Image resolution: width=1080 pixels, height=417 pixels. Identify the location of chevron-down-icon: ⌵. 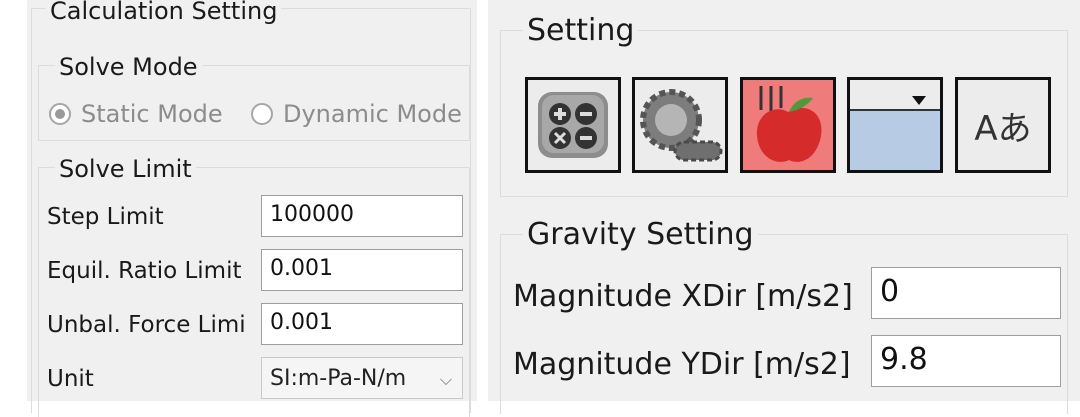
(445, 379).